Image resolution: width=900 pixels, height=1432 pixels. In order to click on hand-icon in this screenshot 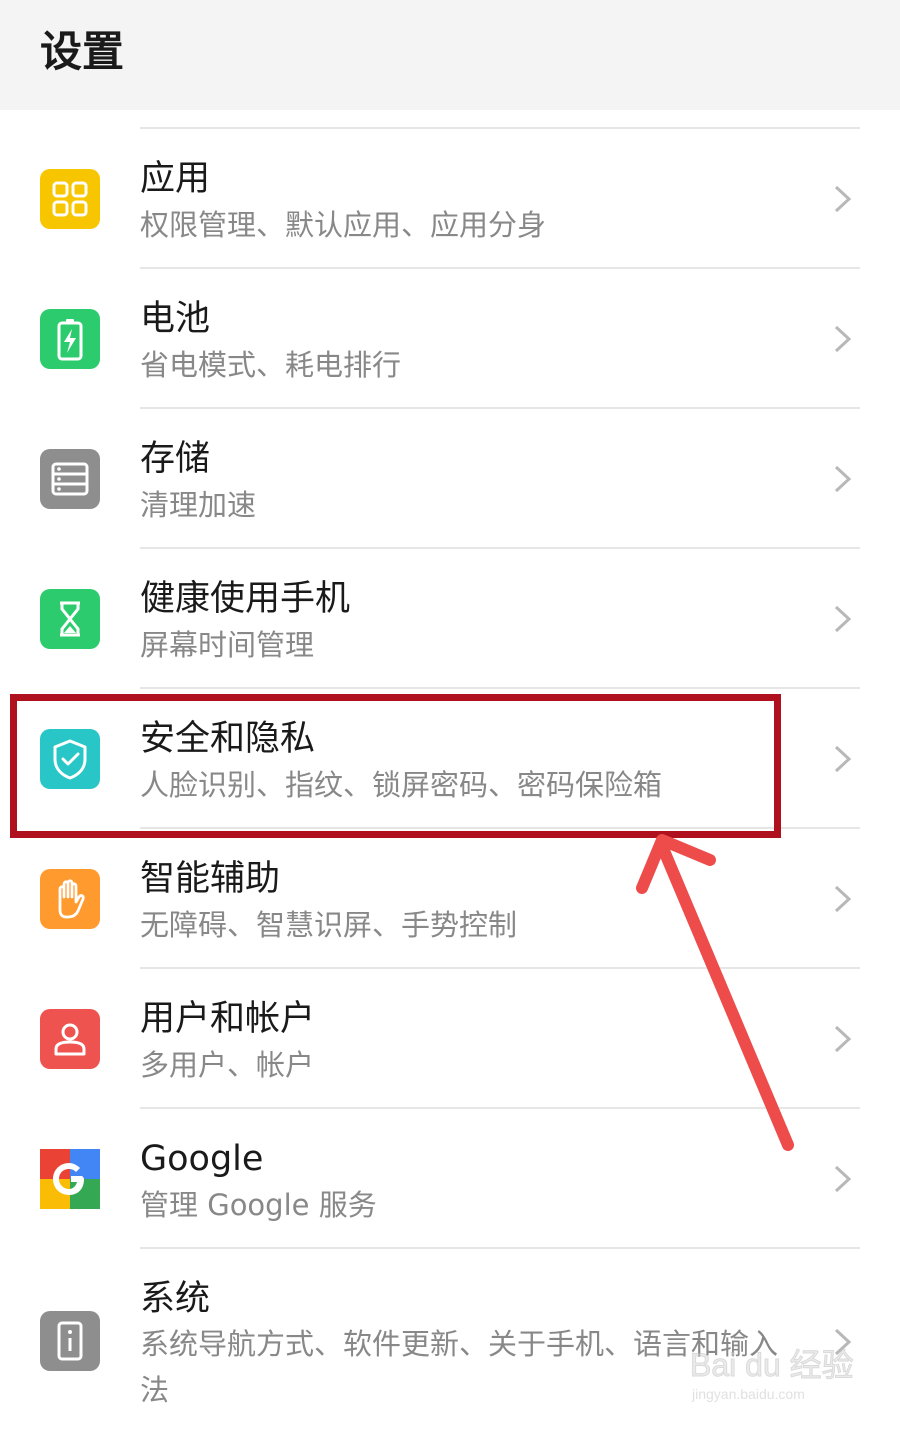, I will do `click(70, 899)`.